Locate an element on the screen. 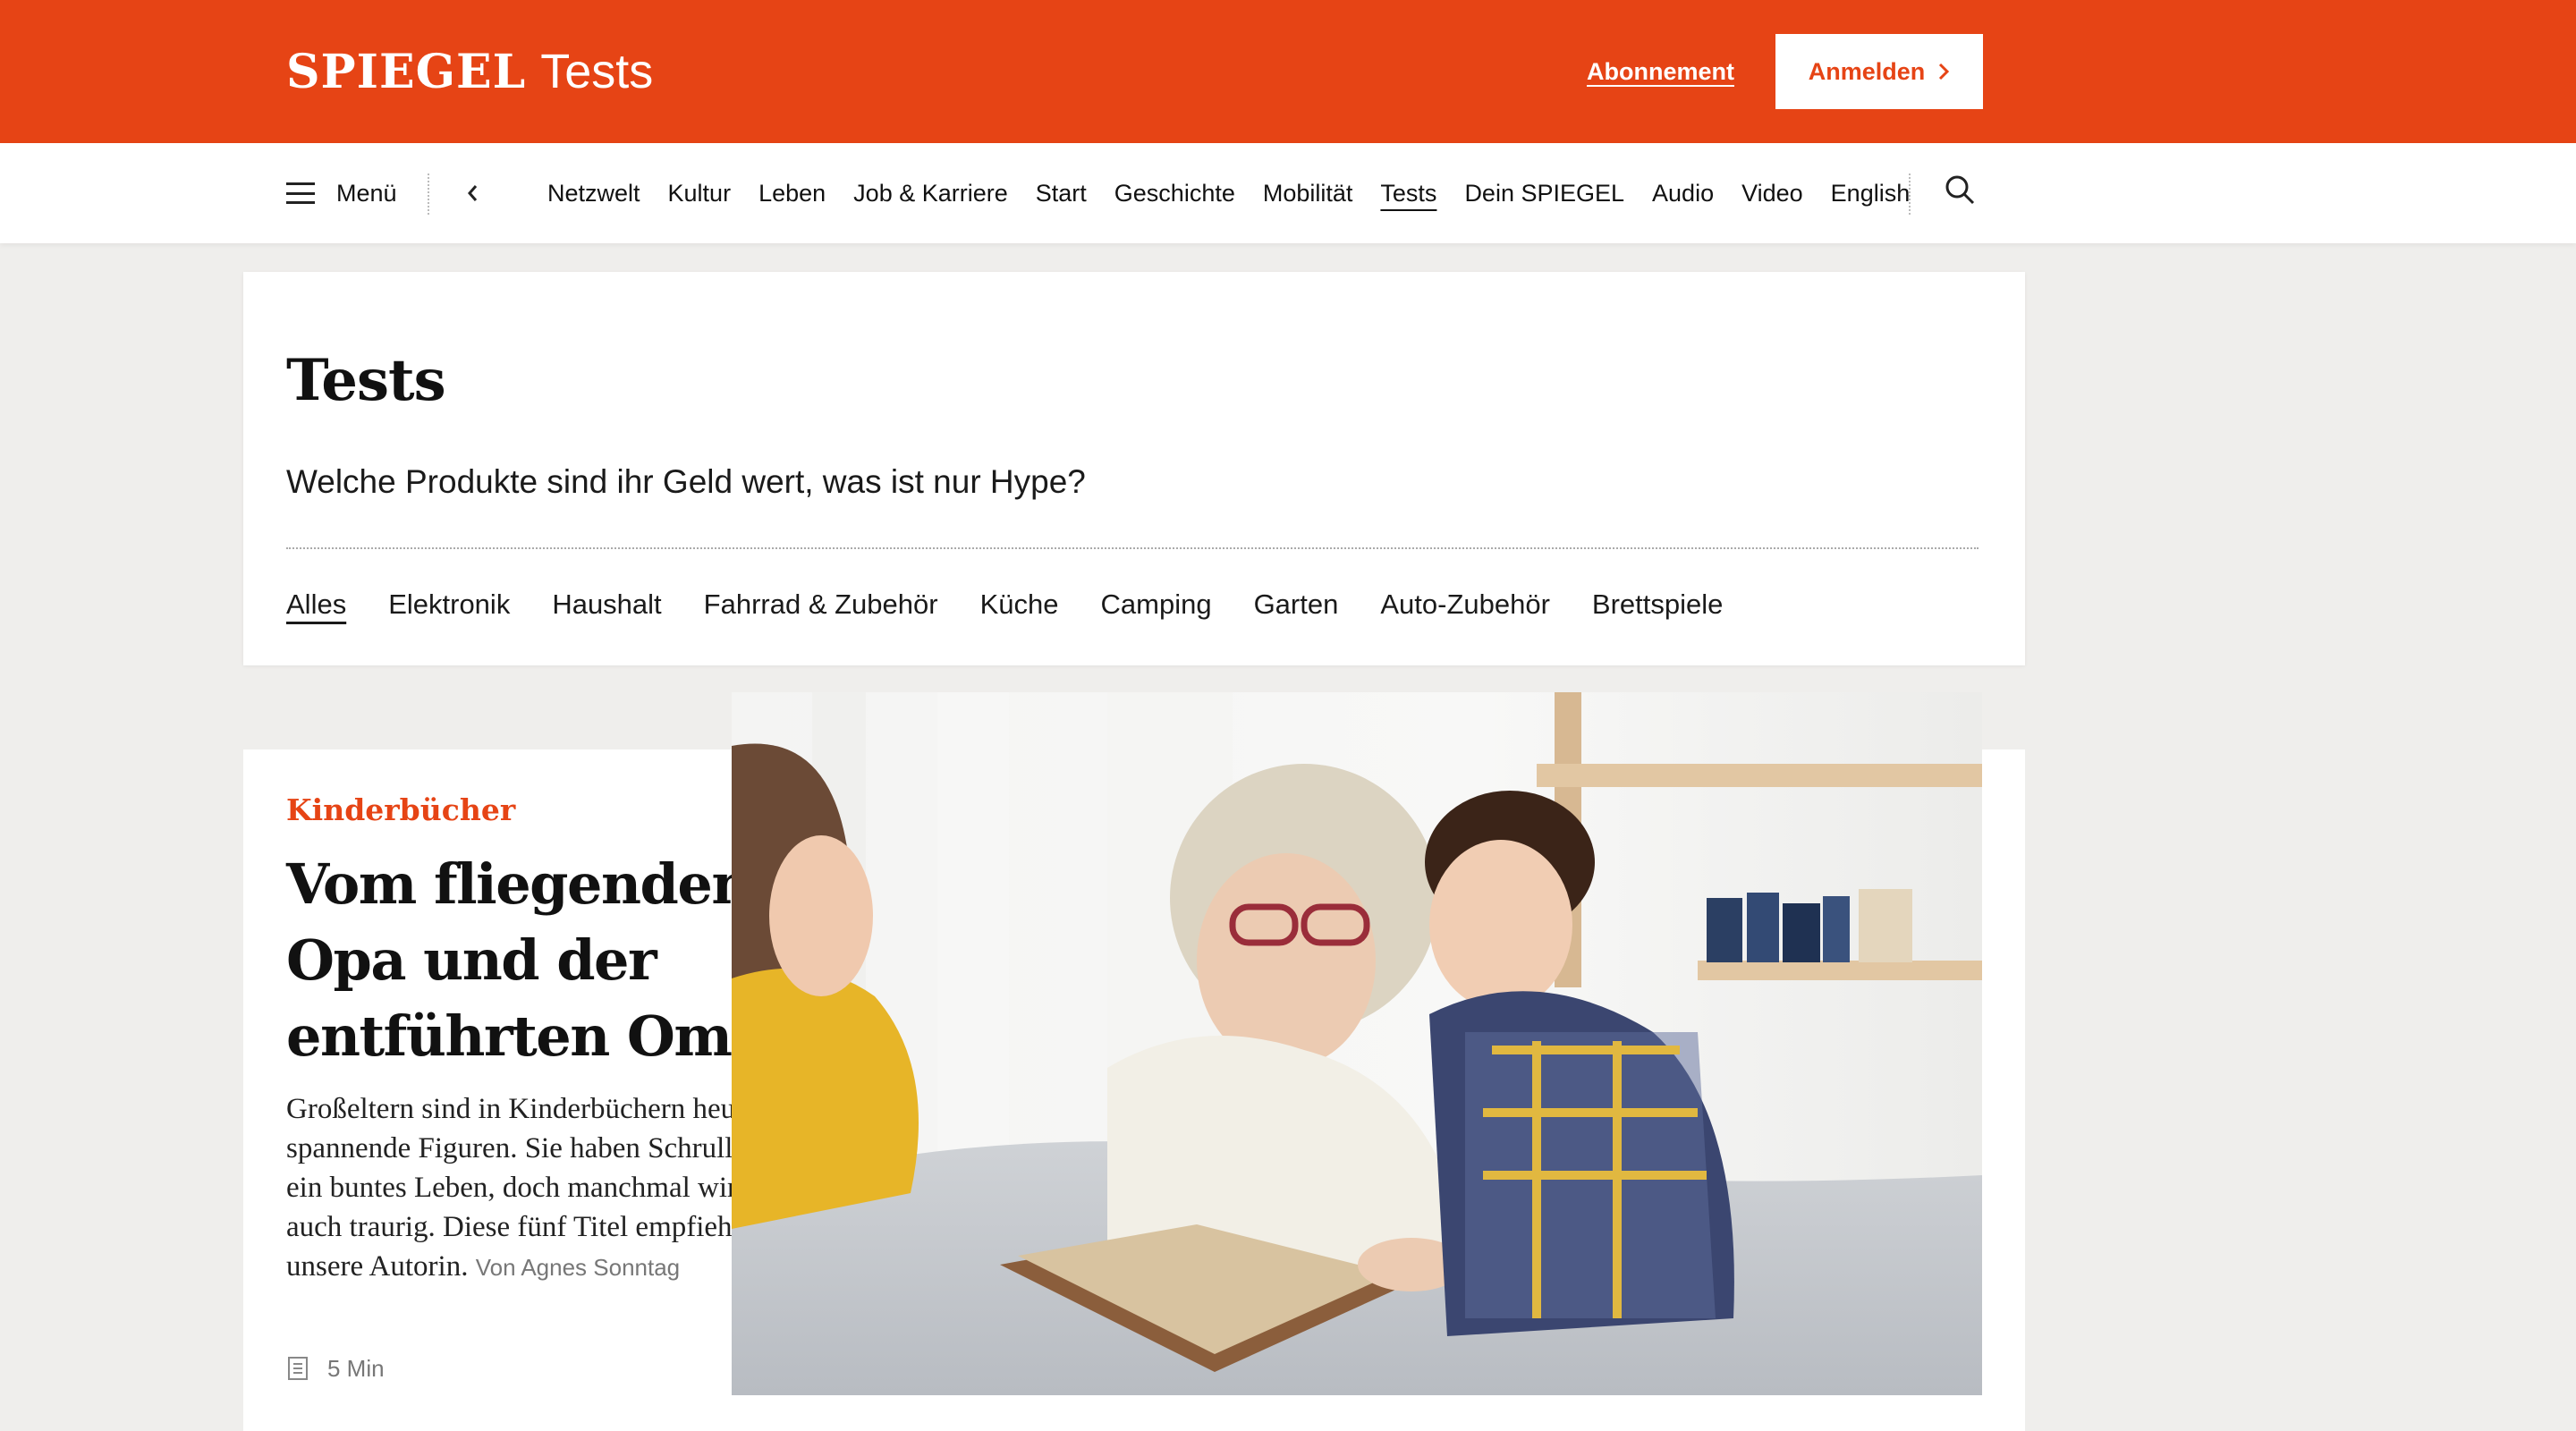 The height and width of the screenshot is (1431, 2576). category-tab-fahrrad: Fahrrad & Zubehör is located at coordinates (821, 605).